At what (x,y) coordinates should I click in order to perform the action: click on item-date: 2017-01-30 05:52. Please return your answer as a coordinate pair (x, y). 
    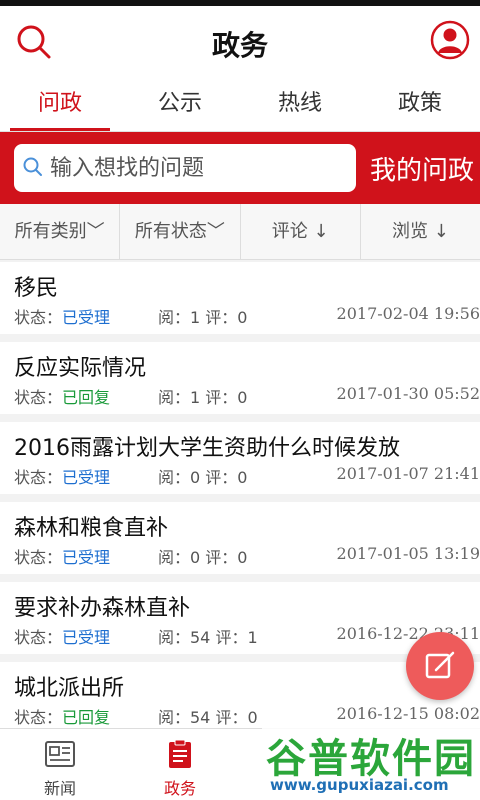
    Looking at the image, I should click on (408, 393).